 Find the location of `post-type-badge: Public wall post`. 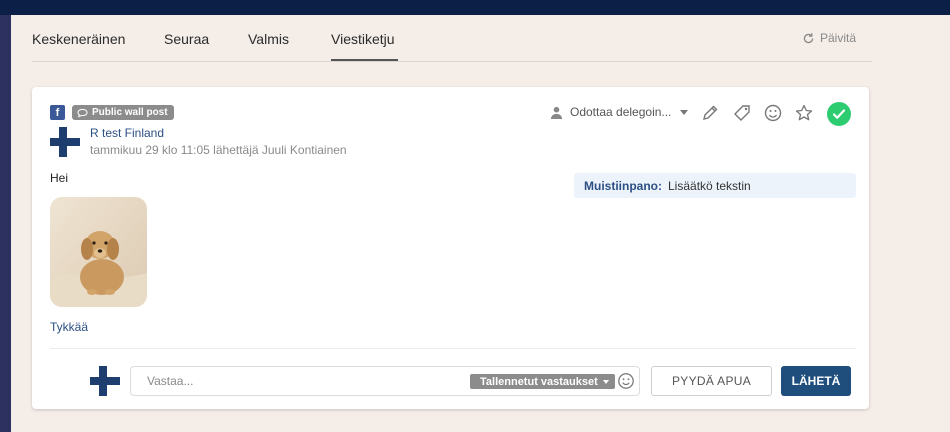

post-type-badge: Public wall post is located at coordinates (123, 112).